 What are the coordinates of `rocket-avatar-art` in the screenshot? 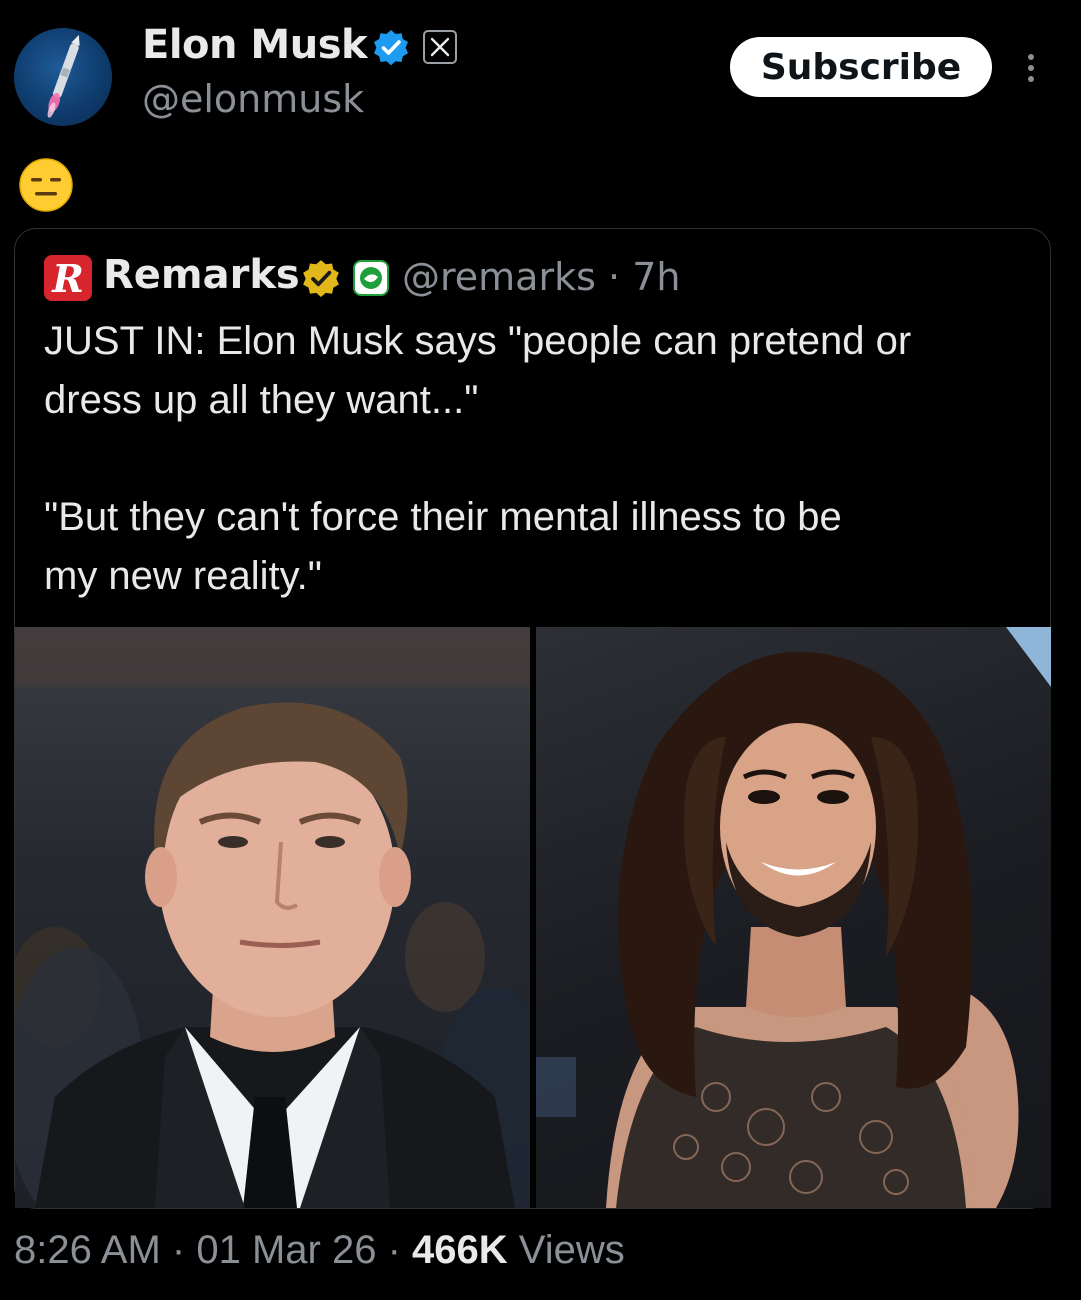 It's located at (63, 76).